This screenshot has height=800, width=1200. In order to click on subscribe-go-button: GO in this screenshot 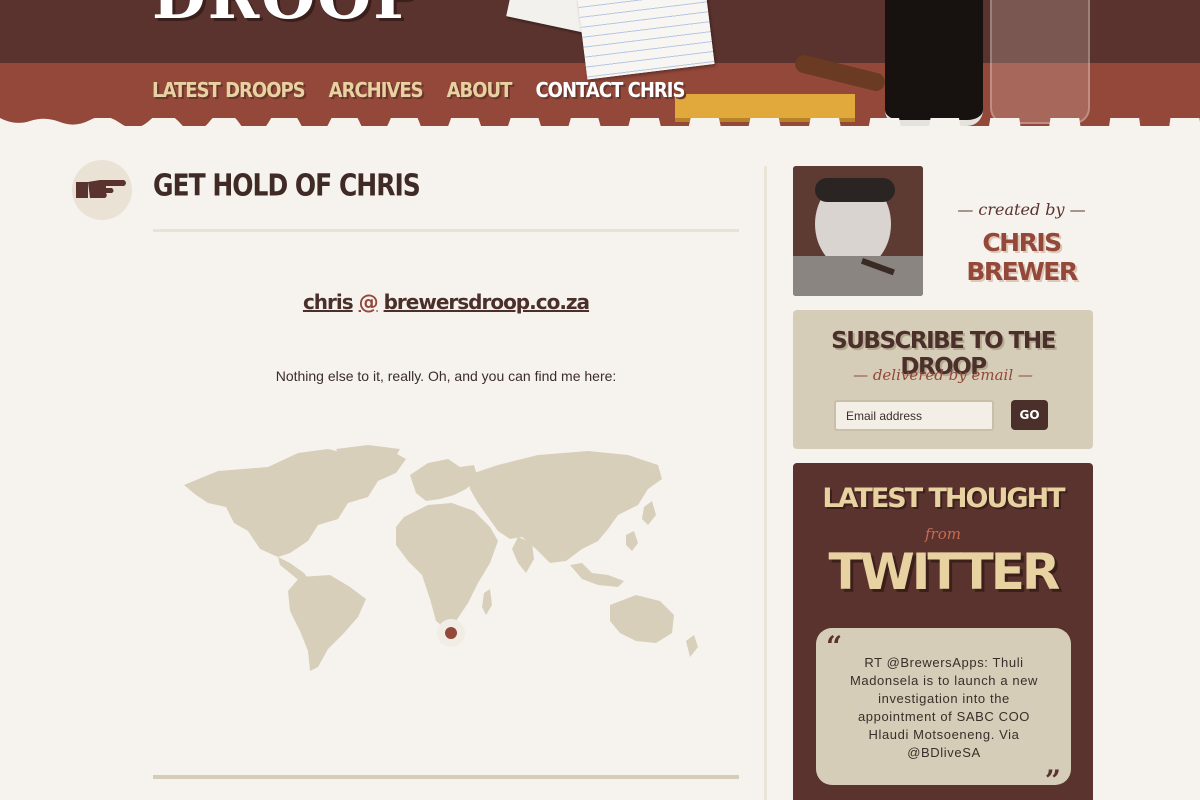, I will do `click(1029, 415)`.